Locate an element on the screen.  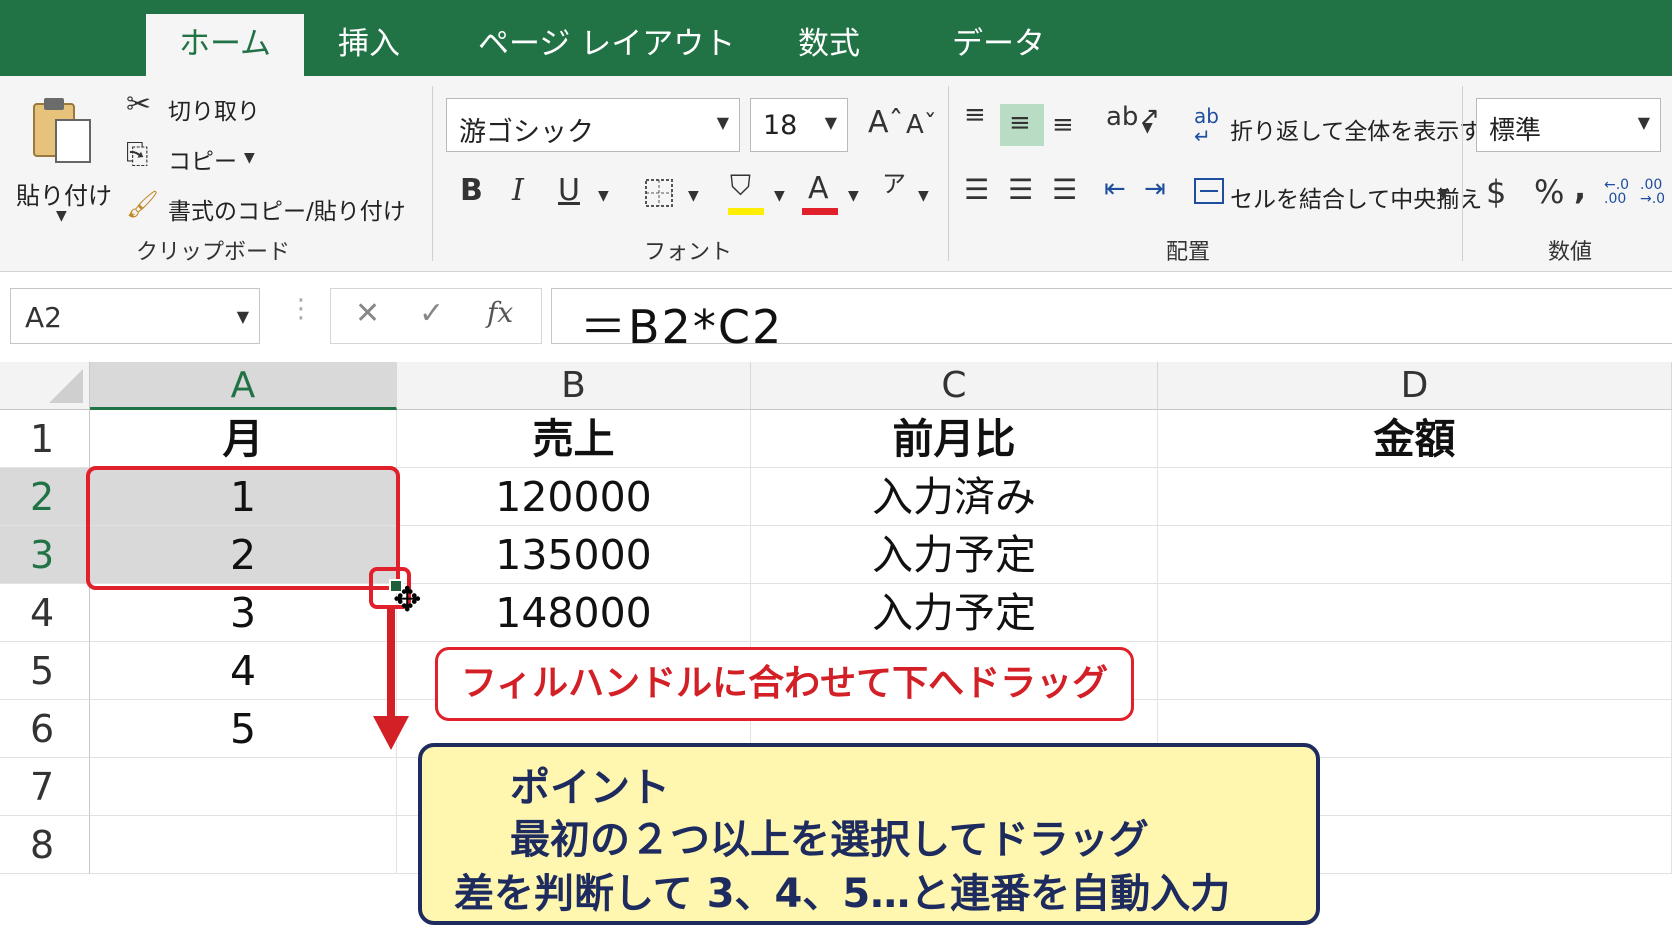
orientation-dropdown-icon: ▼ is located at coordinates (1147, 128).